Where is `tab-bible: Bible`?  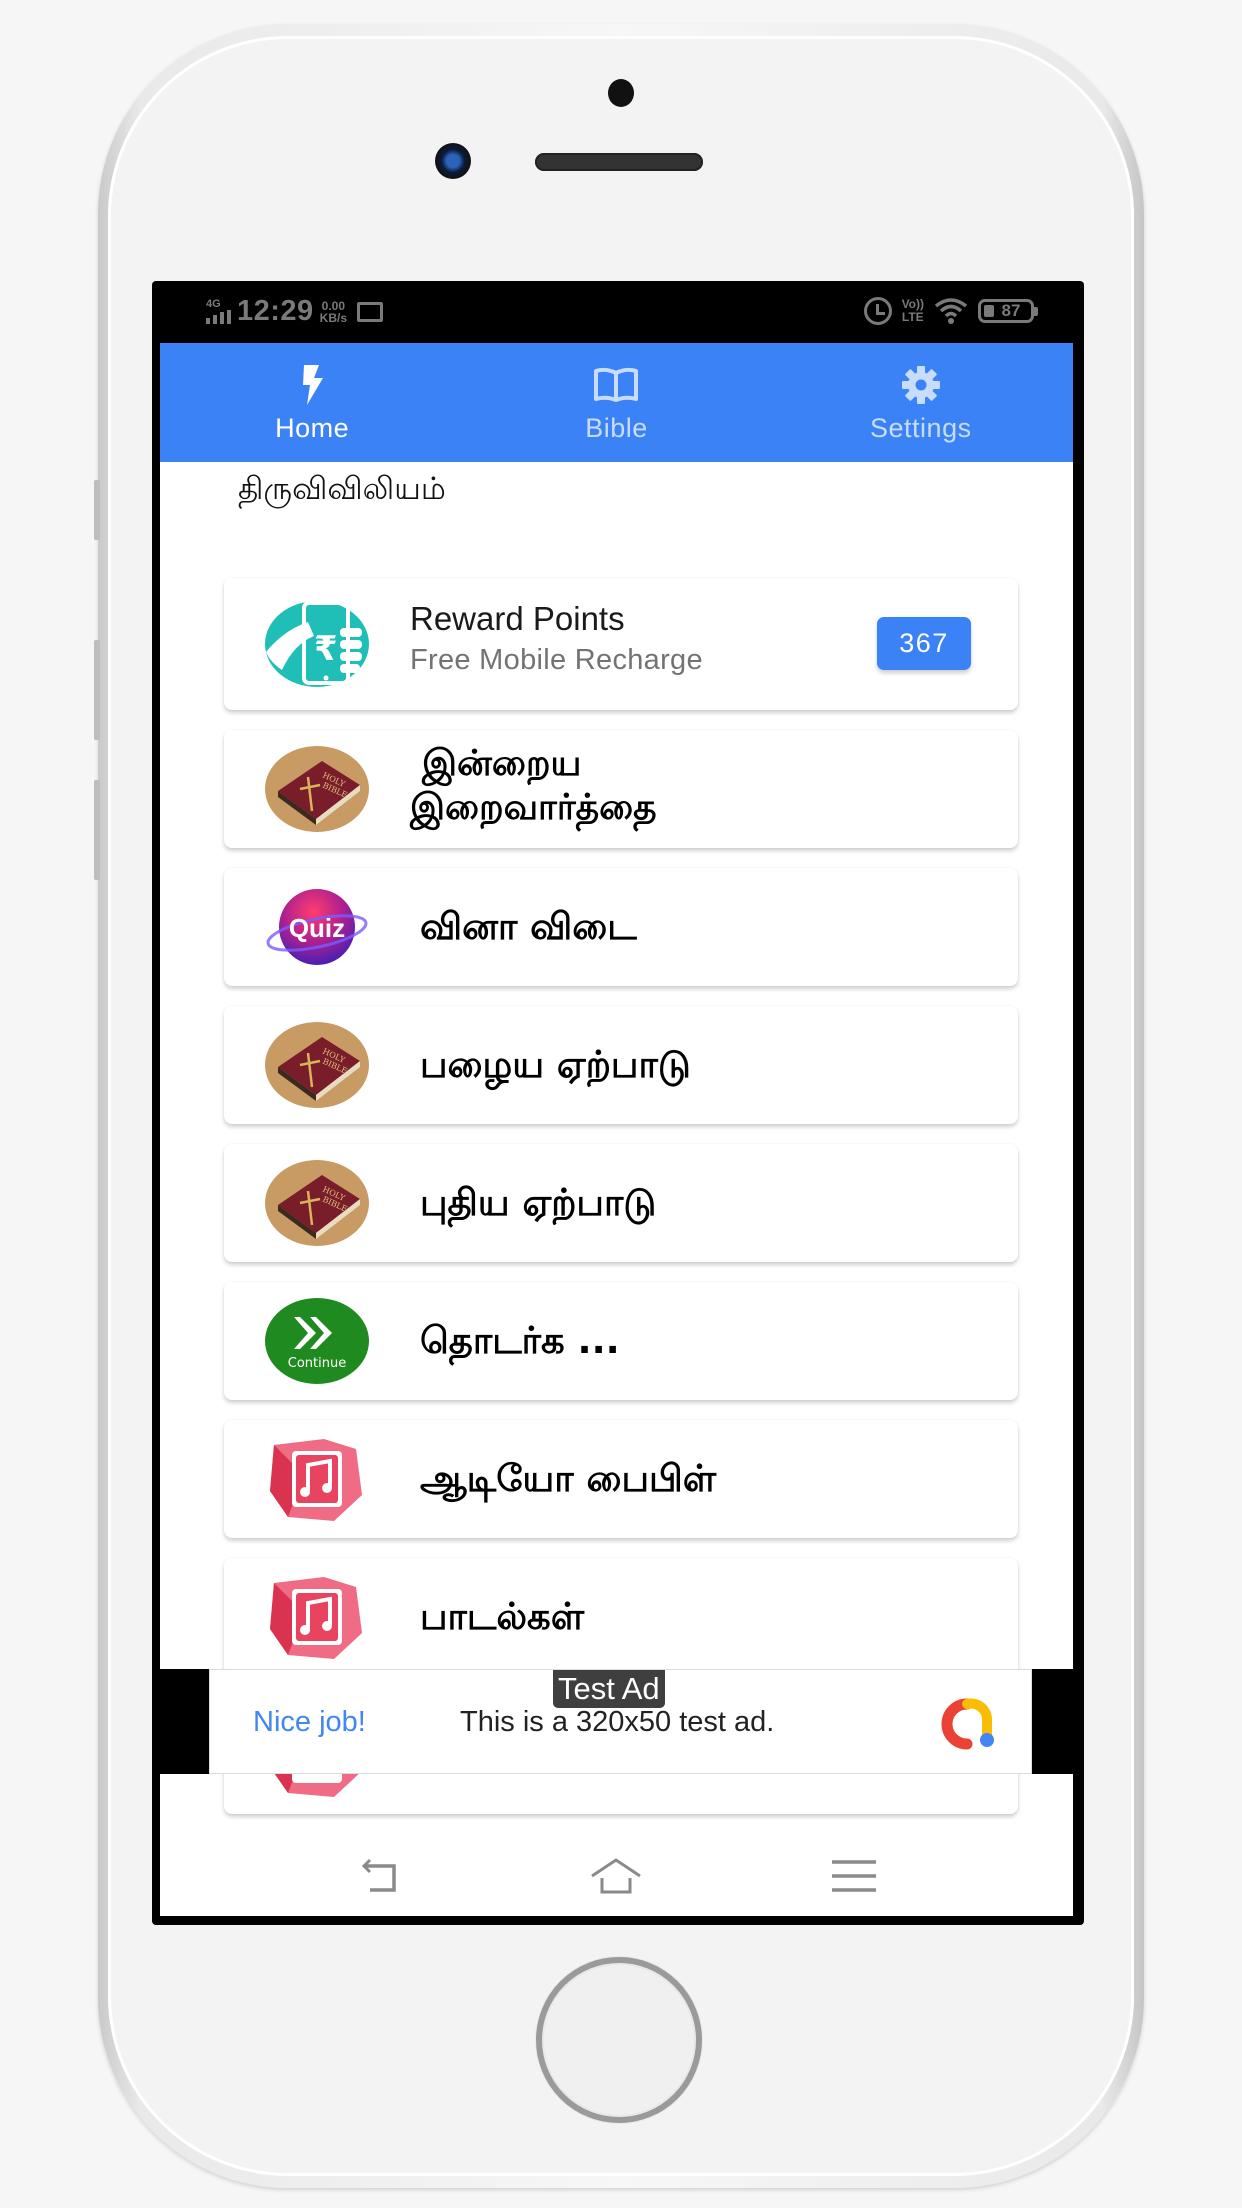
tab-bible: Bible is located at coordinates (616, 402).